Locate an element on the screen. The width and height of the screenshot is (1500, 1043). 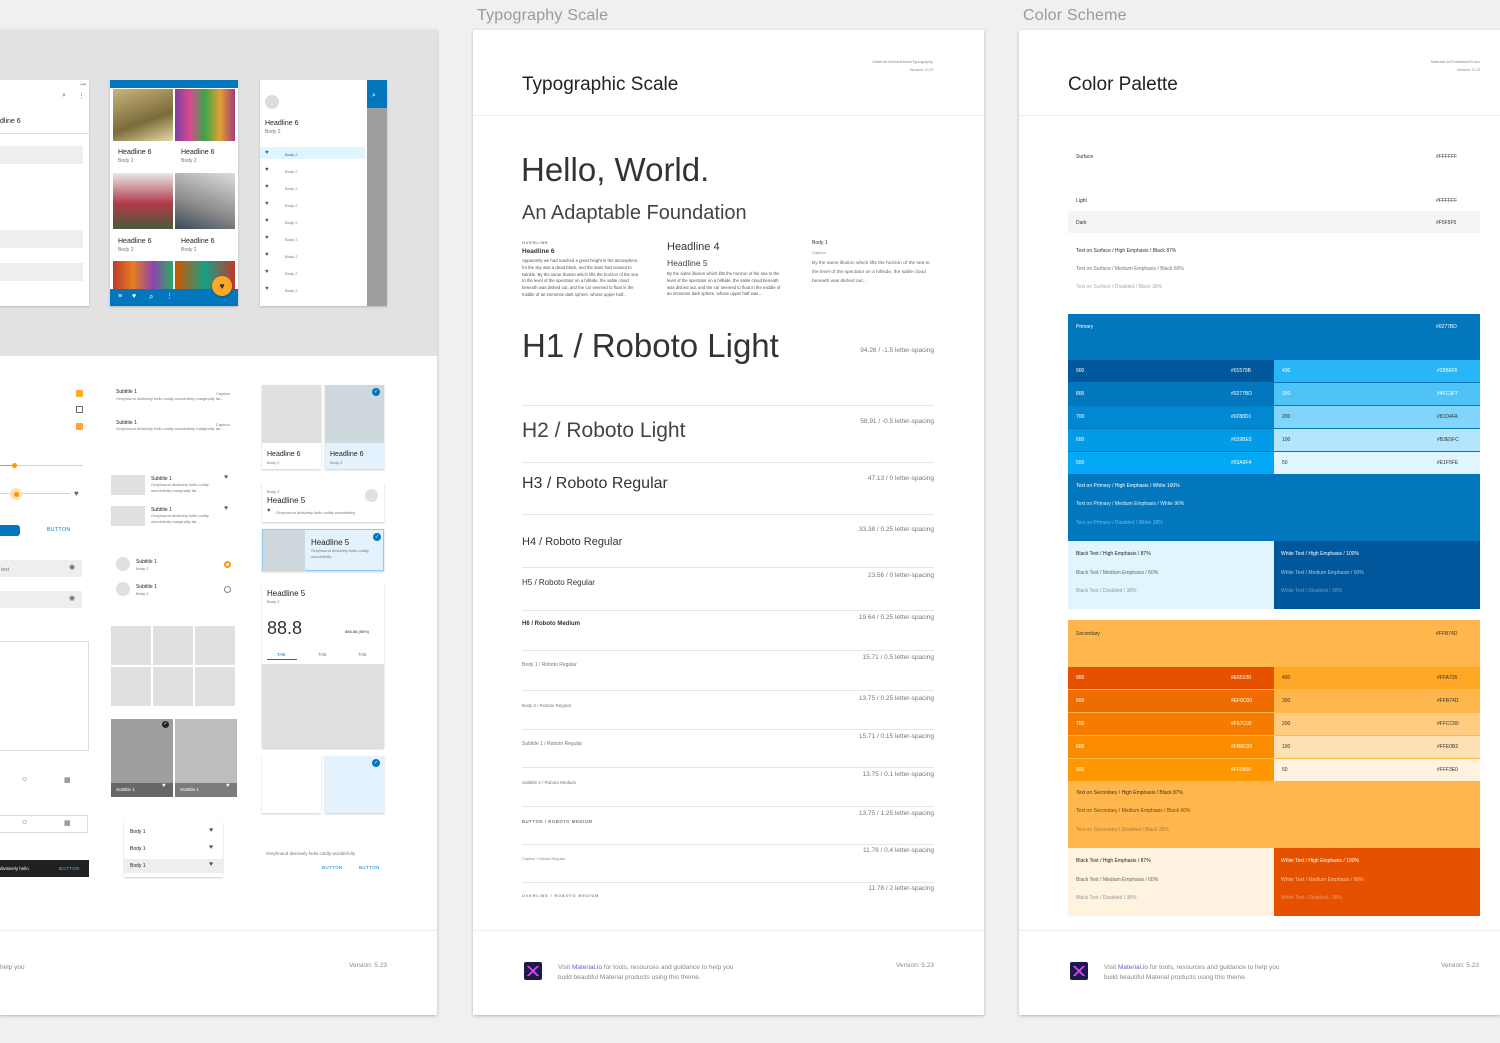
text-field-value: text is located at coordinates (5, 570).